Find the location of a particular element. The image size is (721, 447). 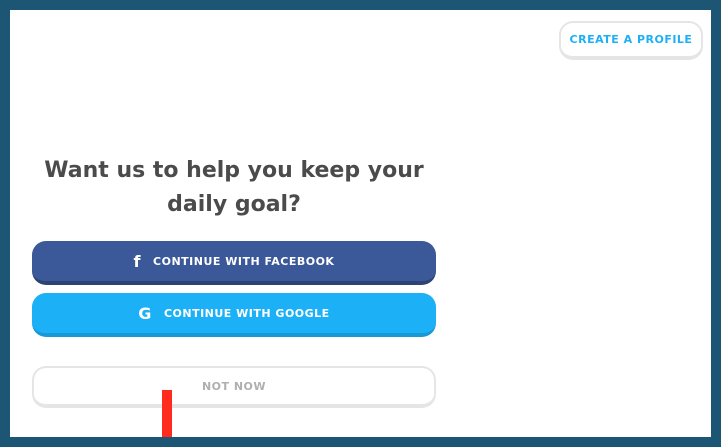

red-marker-bar is located at coordinates (167, 413).